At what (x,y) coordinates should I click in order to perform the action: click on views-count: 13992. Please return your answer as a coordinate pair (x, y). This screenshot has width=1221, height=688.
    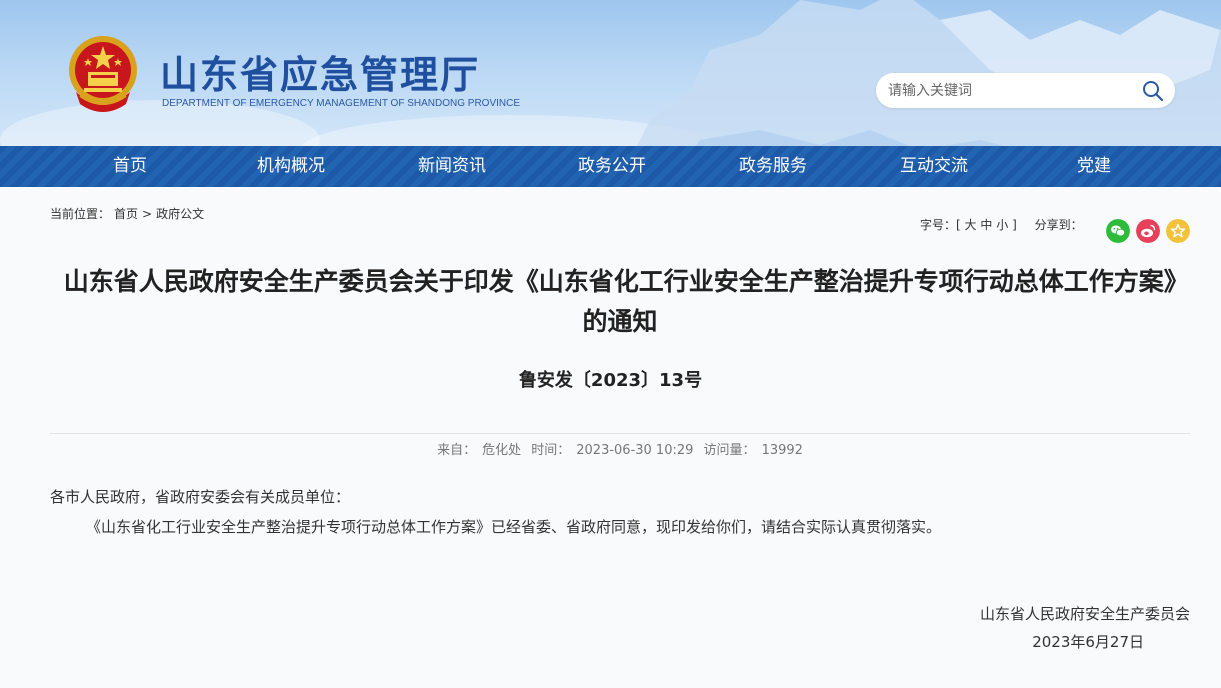
    Looking at the image, I should click on (782, 450).